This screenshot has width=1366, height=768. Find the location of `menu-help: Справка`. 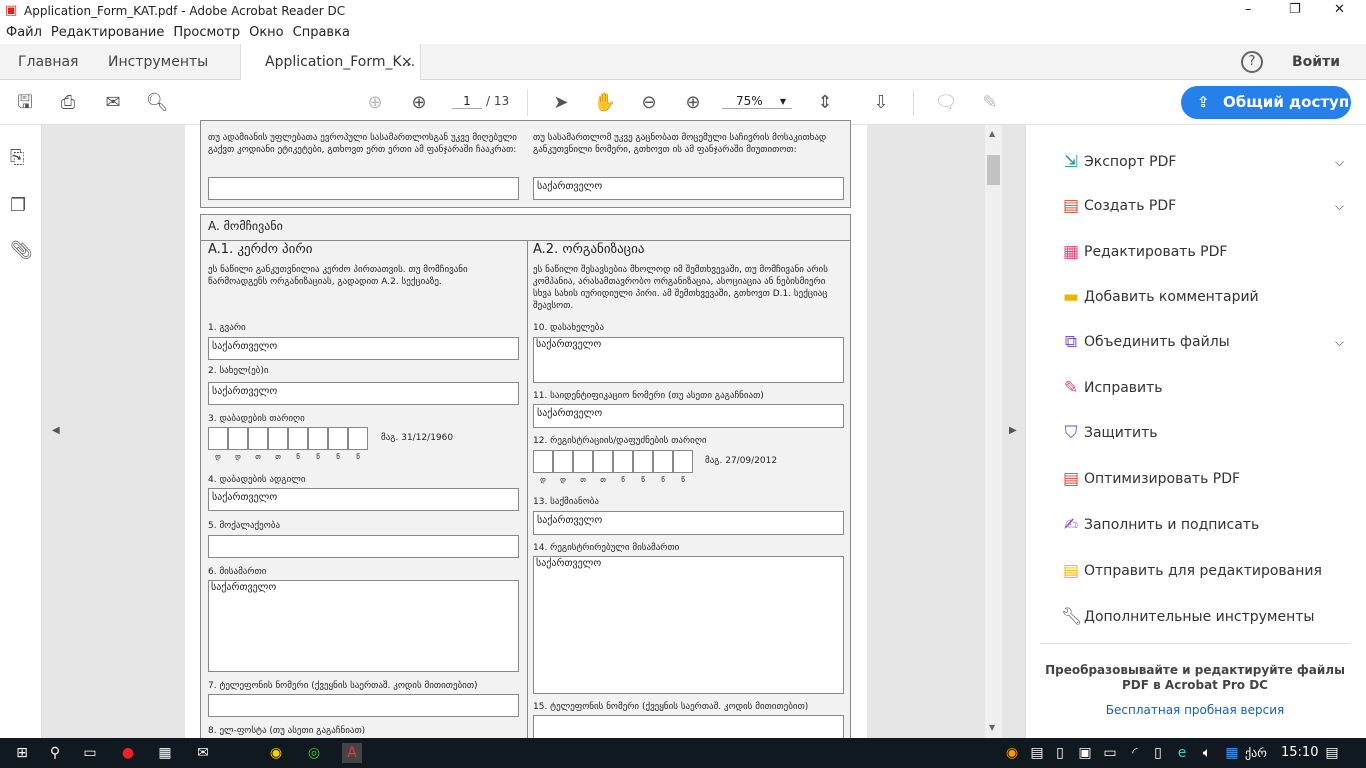

menu-help: Справка is located at coordinates (321, 32).